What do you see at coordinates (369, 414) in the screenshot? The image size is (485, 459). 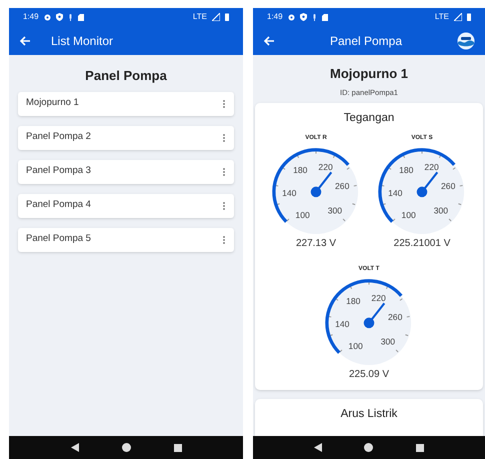 I see `card-title: Arus Listrik` at bounding box center [369, 414].